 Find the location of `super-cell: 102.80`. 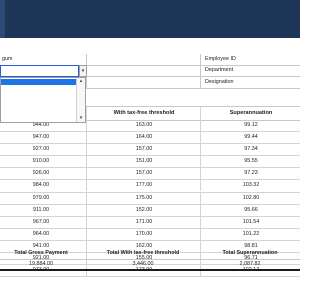

super-cell: 102.80 is located at coordinates (250, 198).